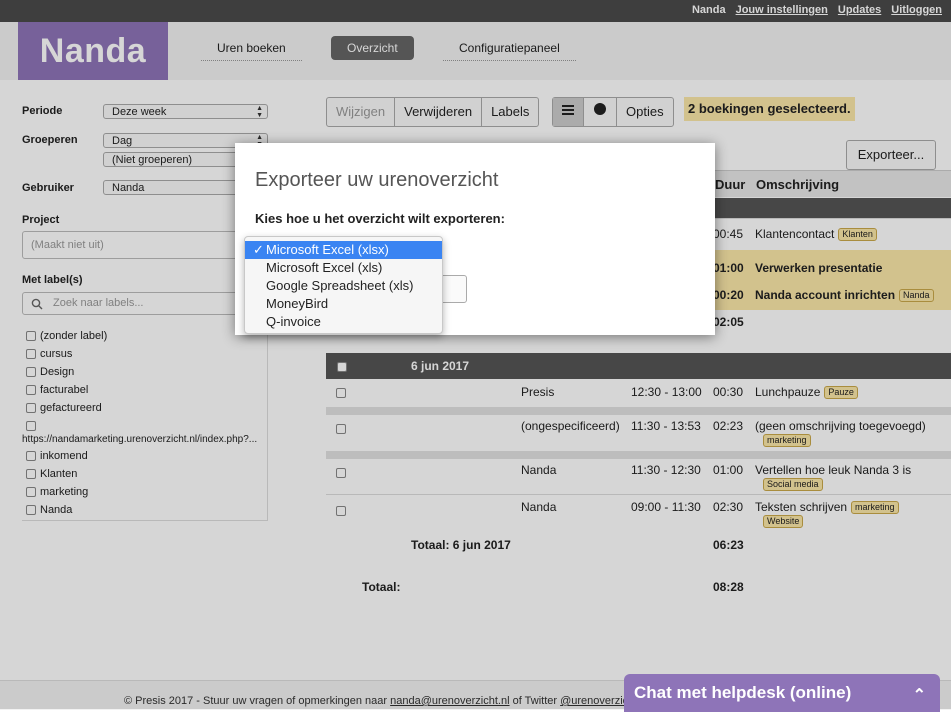  What do you see at coordinates (343, 268) in the screenshot?
I see `export-option-xls: Microsoft Excel (xls)` at bounding box center [343, 268].